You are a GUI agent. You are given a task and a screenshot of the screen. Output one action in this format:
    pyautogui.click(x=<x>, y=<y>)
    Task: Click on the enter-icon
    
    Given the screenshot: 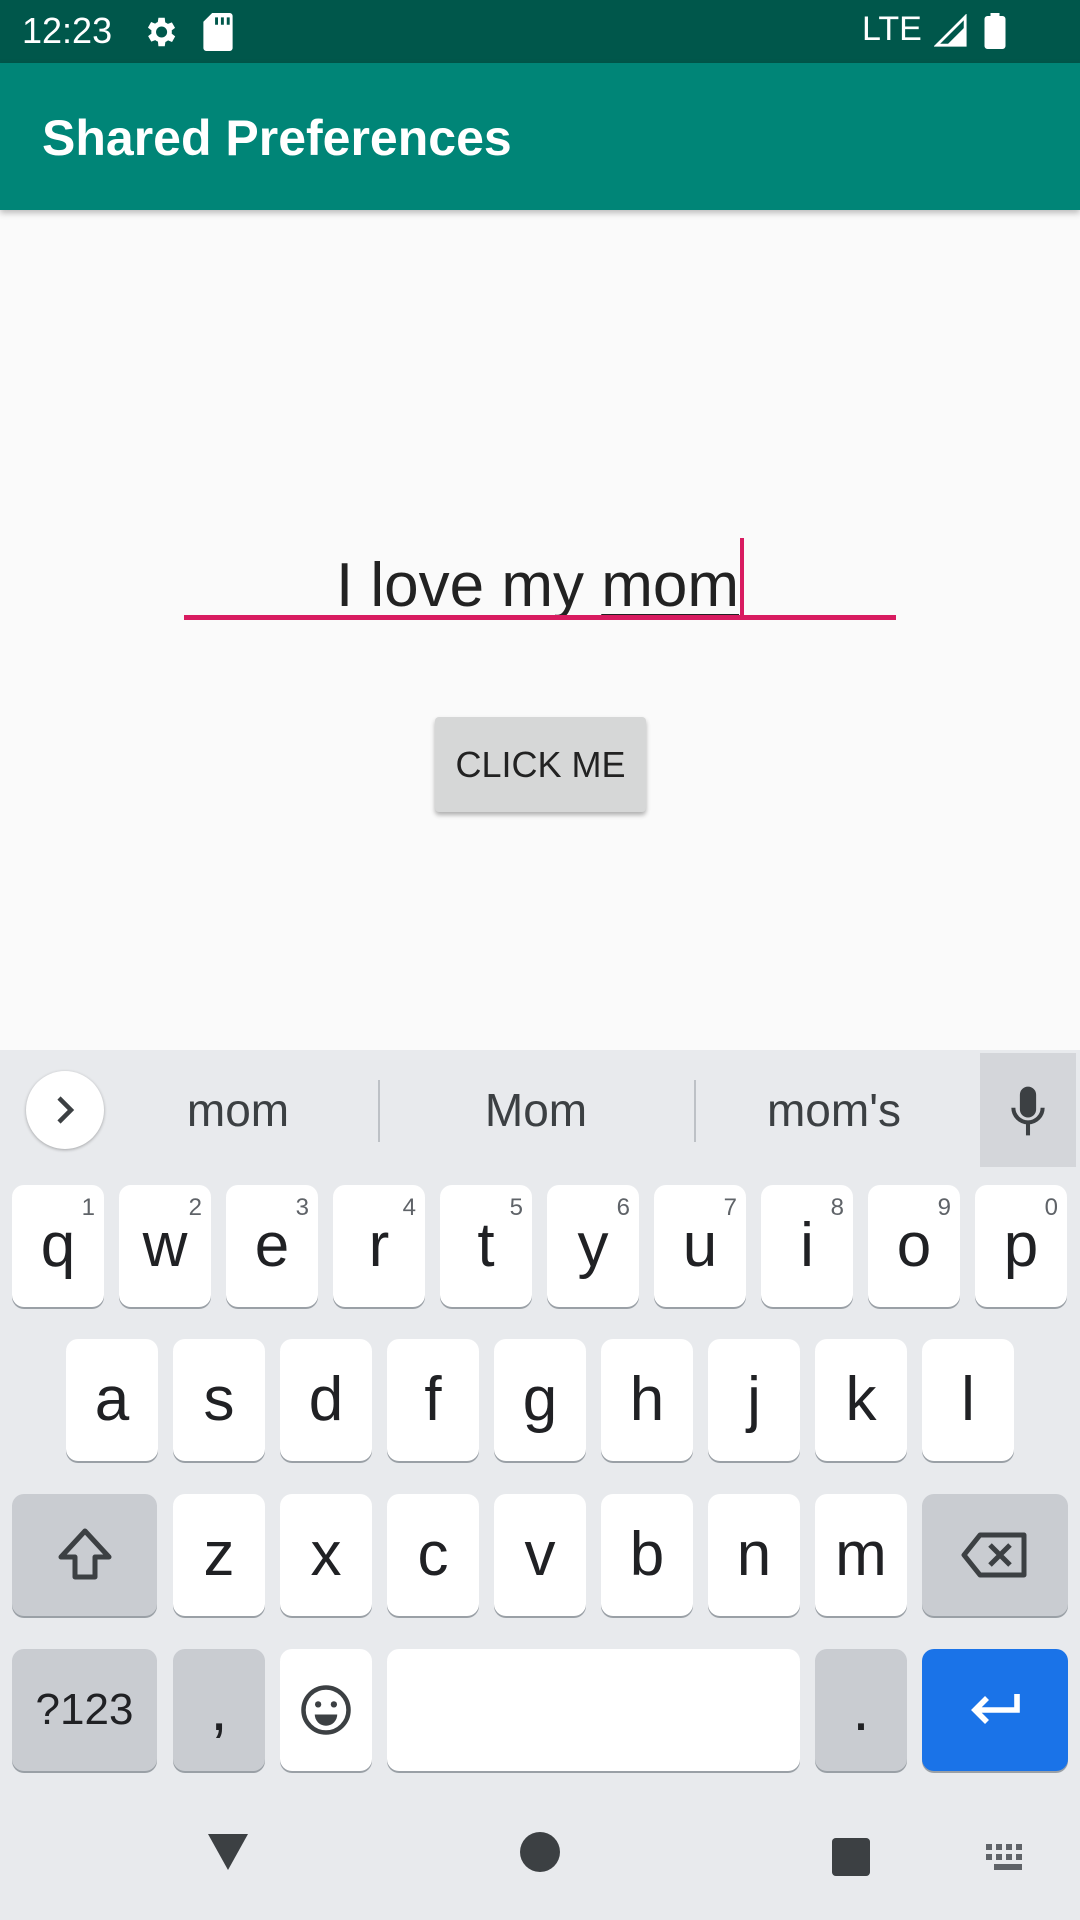 What is the action you would take?
    pyautogui.click(x=995, y=1709)
    